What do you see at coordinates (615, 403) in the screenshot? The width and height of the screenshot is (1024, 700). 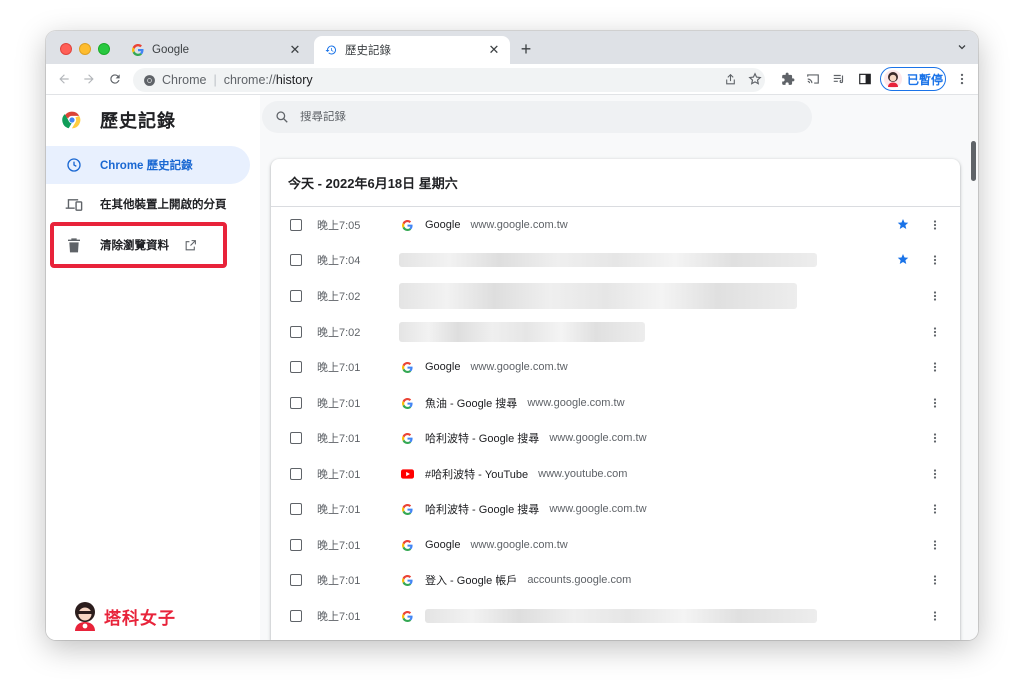 I see `history-row: 晚上7:01 魚油 - Google 搜尋 www.google.com.tw` at bounding box center [615, 403].